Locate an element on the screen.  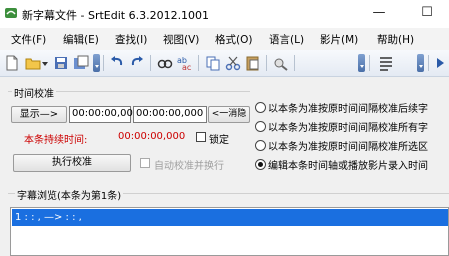
execute-calibration-button: 执行校准 is located at coordinates (72, 163).